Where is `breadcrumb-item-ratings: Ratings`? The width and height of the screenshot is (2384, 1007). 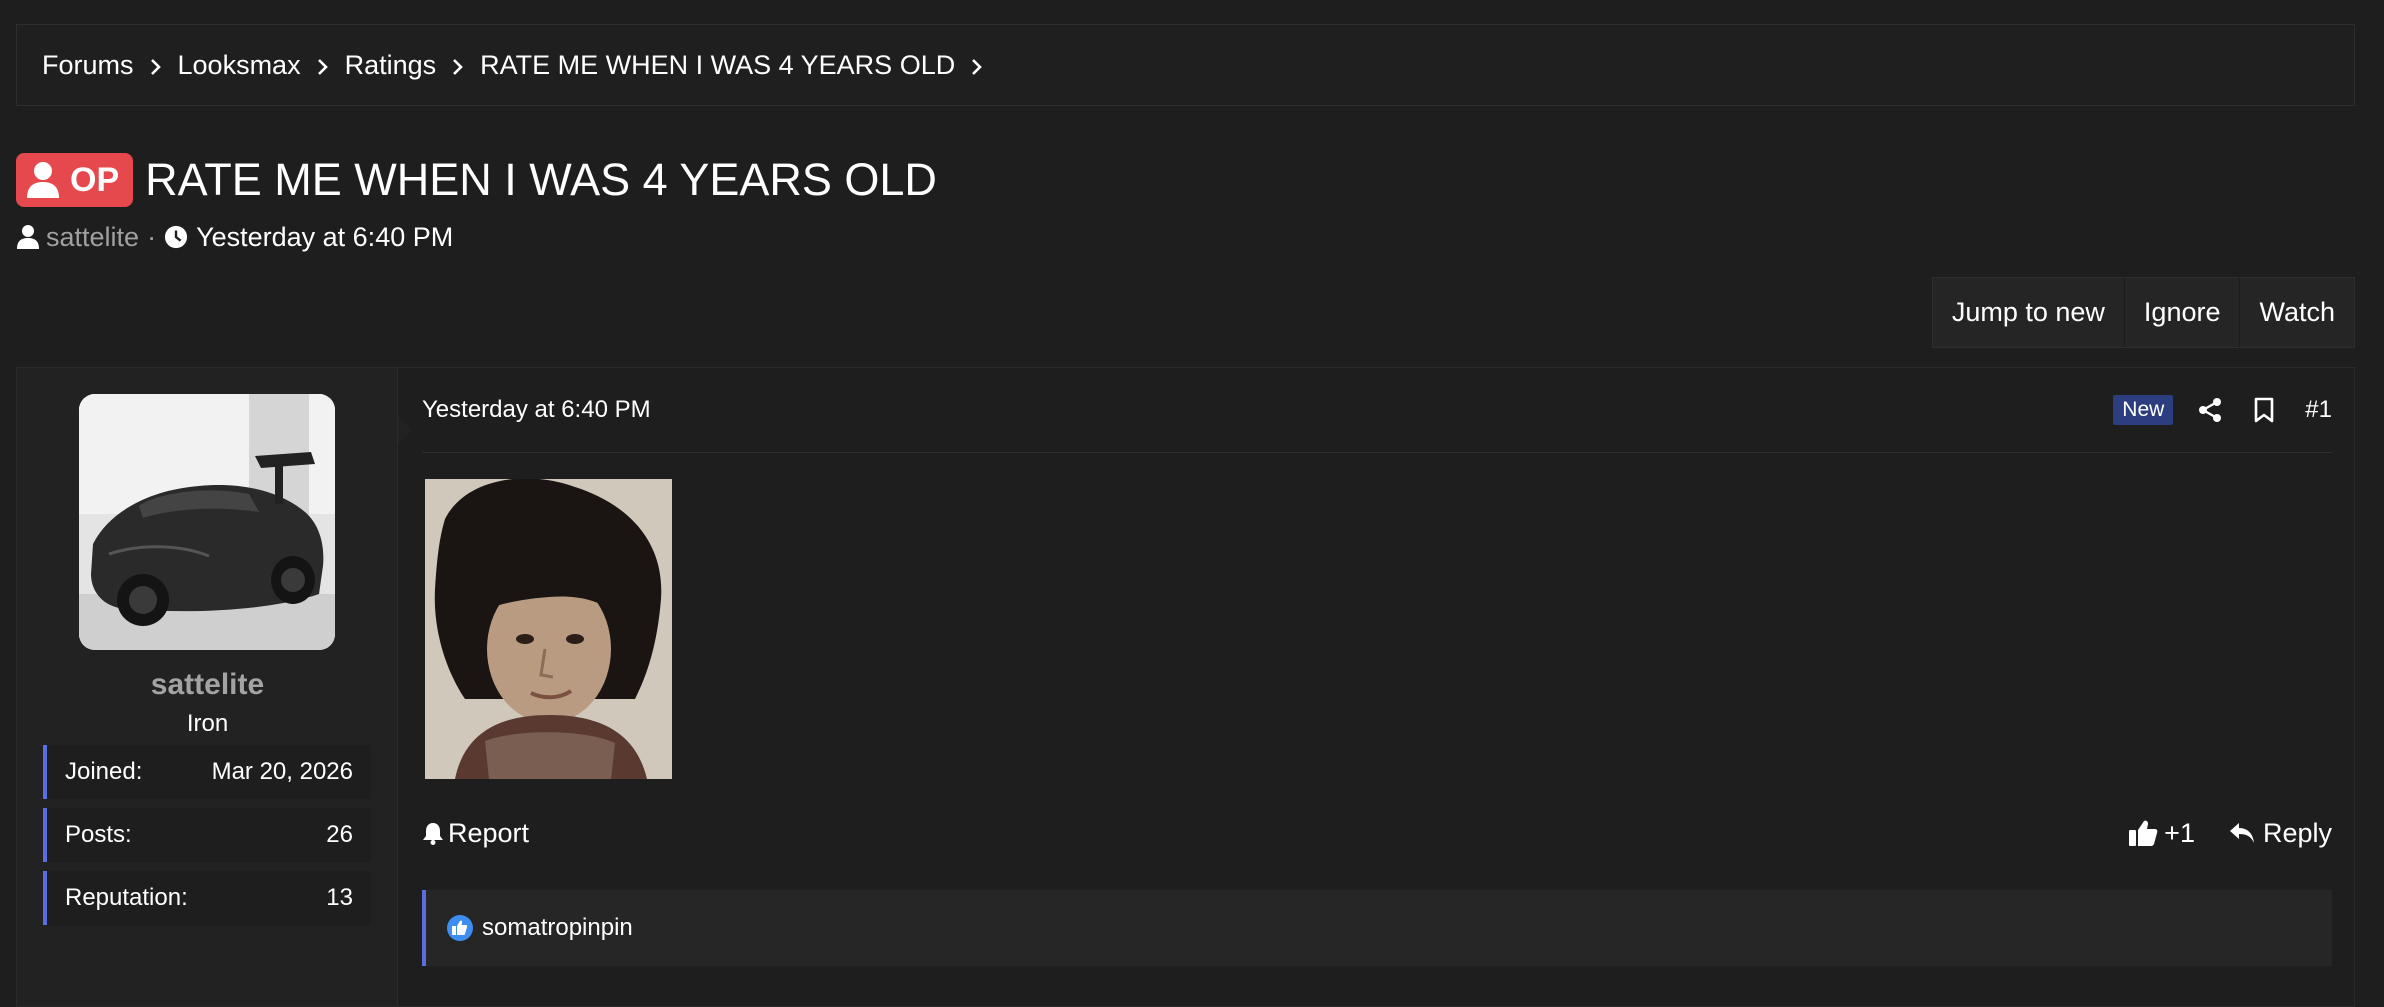
breadcrumb-item-ratings: Ratings is located at coordinates (406, 65).